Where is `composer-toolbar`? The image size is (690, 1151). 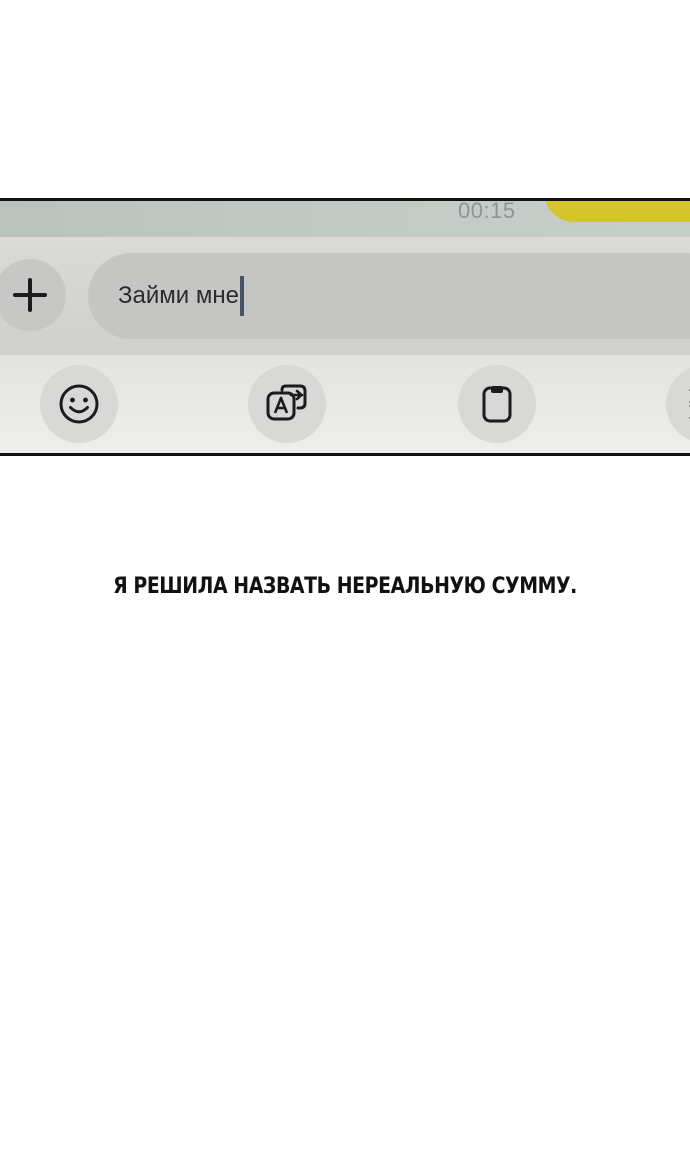 composer-toolbar is located at coordinates (345, 404).